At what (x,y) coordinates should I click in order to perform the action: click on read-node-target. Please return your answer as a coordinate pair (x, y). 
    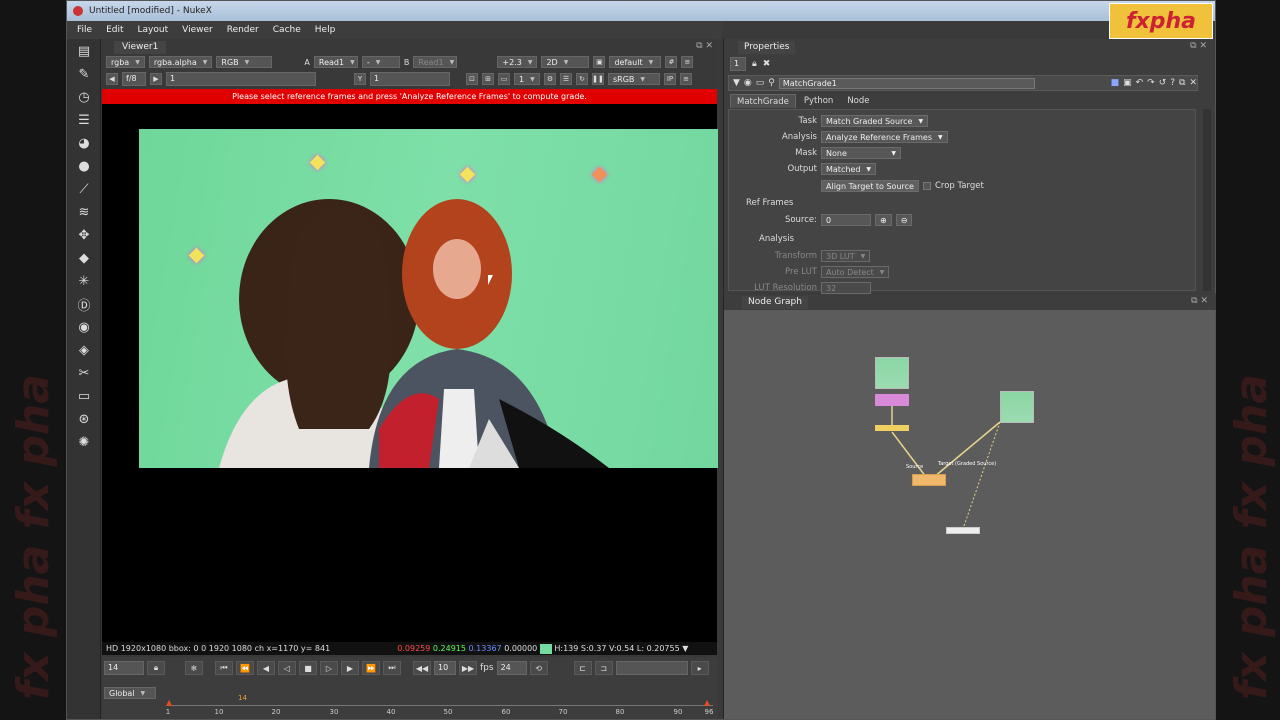
    Looking at the image, I should click on (1017, 407).